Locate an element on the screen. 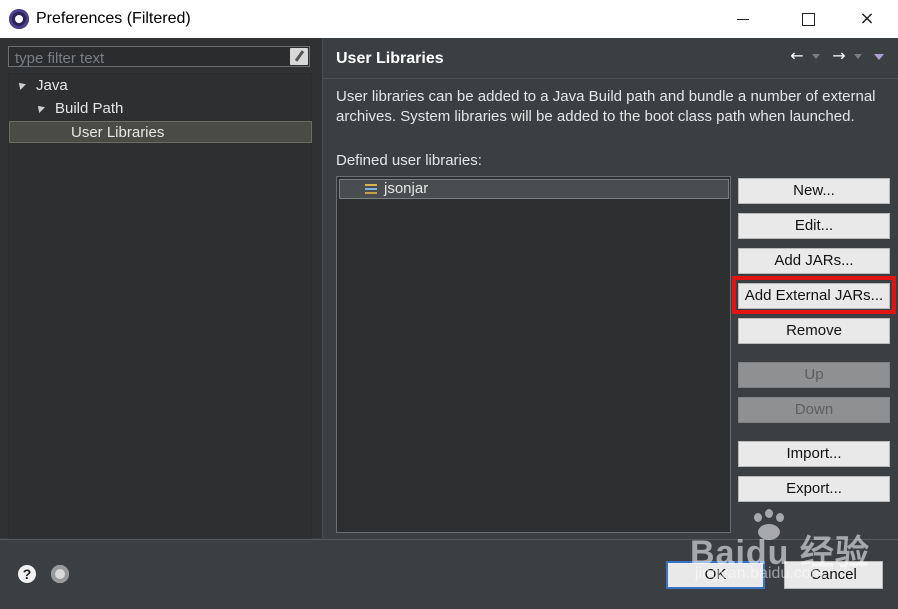 The width and height of the screenshot is (898, 609). minimize-button is located at coordinates (743, 19).